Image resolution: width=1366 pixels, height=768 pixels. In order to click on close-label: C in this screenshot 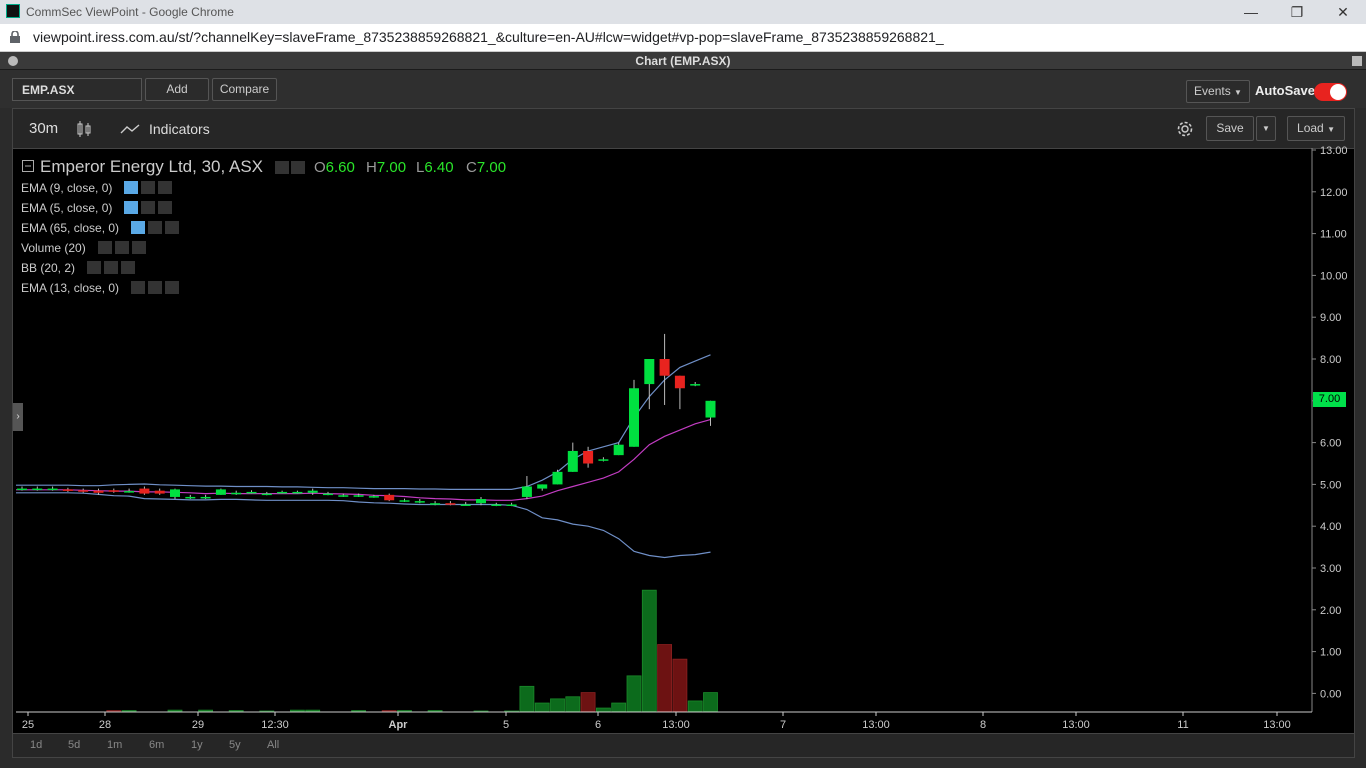, I will do `click(471, 167)`.